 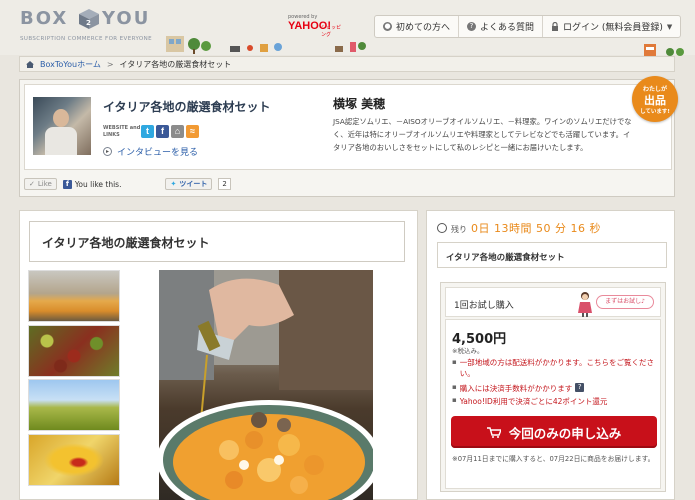 I want to click on countdown: 残り 0日 13時間 50 分 16 秒, so click(x=519, y=228).